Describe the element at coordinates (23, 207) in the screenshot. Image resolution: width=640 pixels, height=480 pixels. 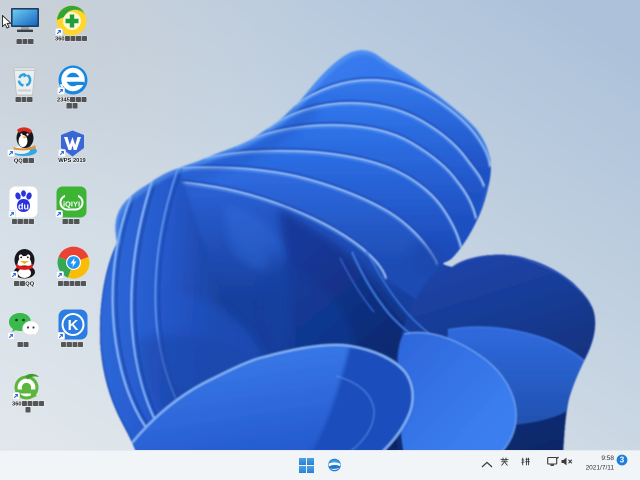
I see `svg-text: du` at that location.